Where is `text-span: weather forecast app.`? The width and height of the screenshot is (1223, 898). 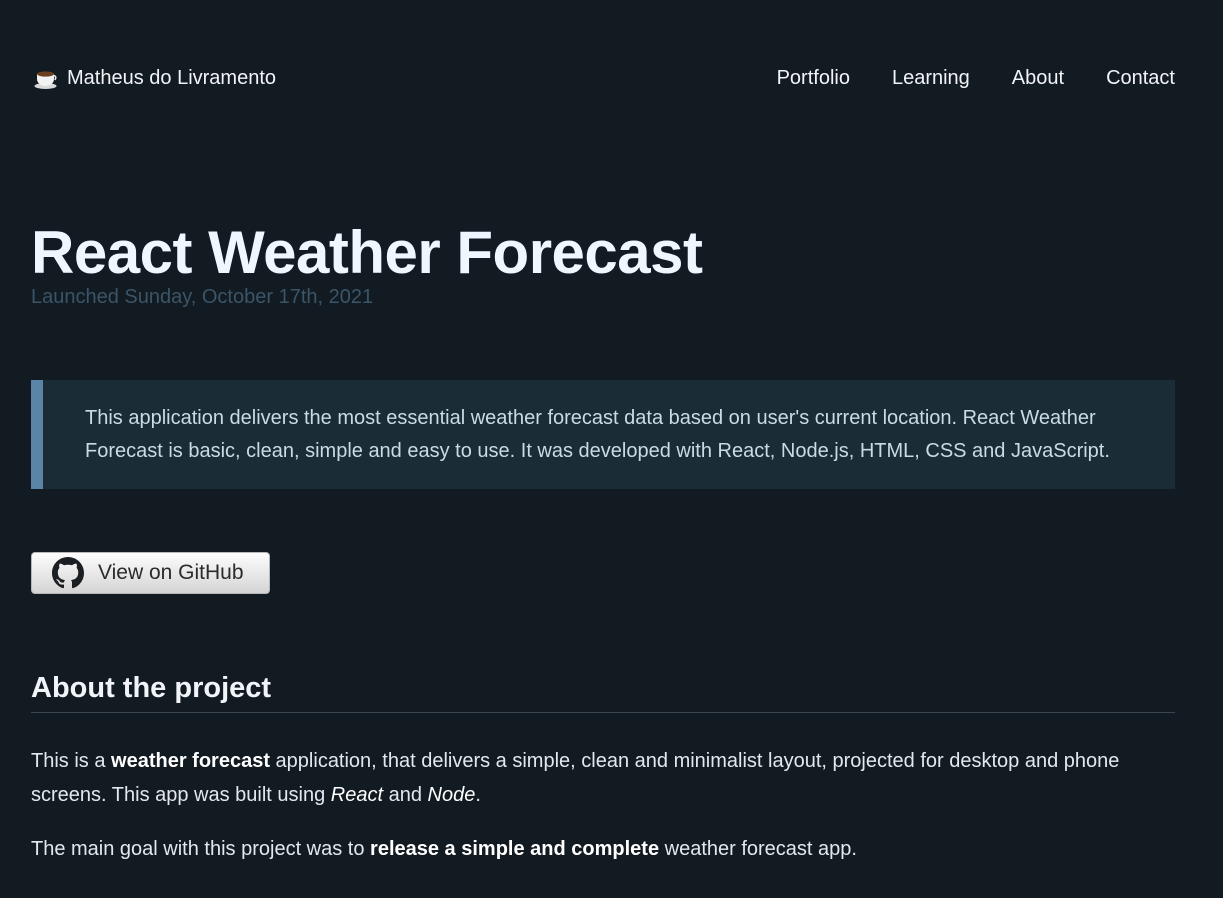 text-span: weather forecast app. is located at coordinates (758, 849).